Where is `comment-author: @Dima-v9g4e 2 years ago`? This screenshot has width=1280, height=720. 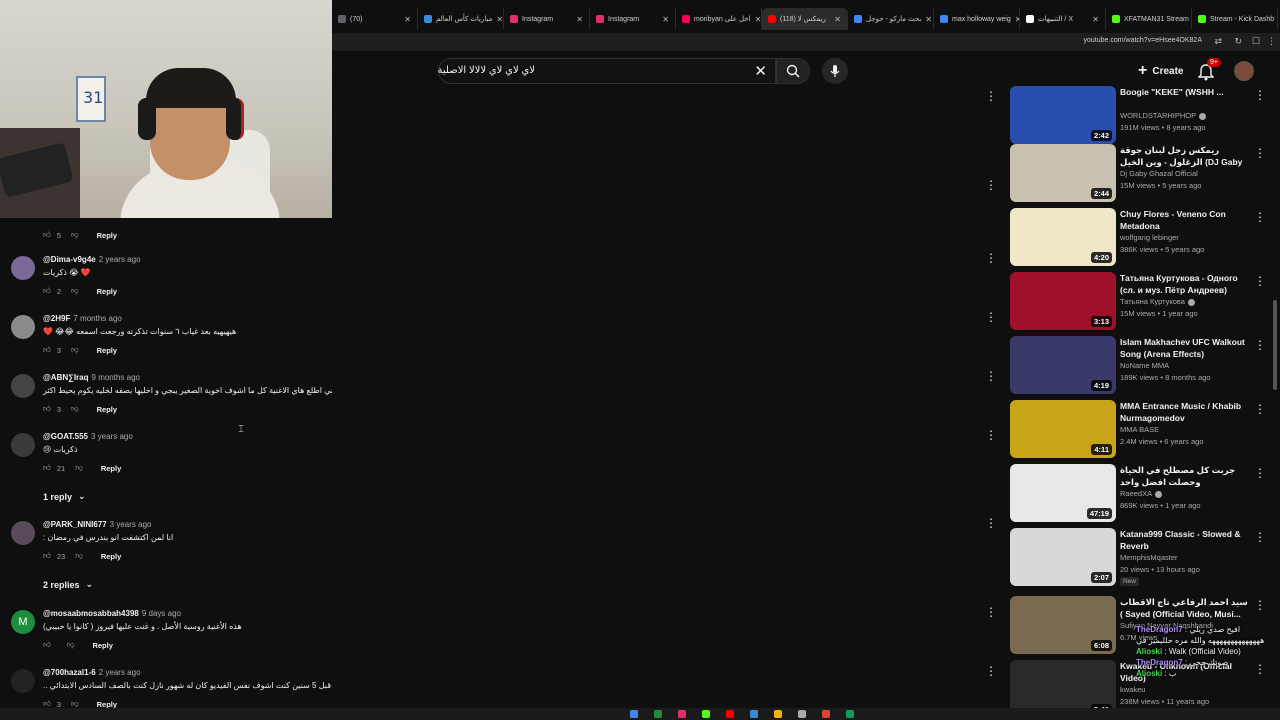 comment-author: @Dima-v9g4e 2 years ago is located at coordinates (92, 259).